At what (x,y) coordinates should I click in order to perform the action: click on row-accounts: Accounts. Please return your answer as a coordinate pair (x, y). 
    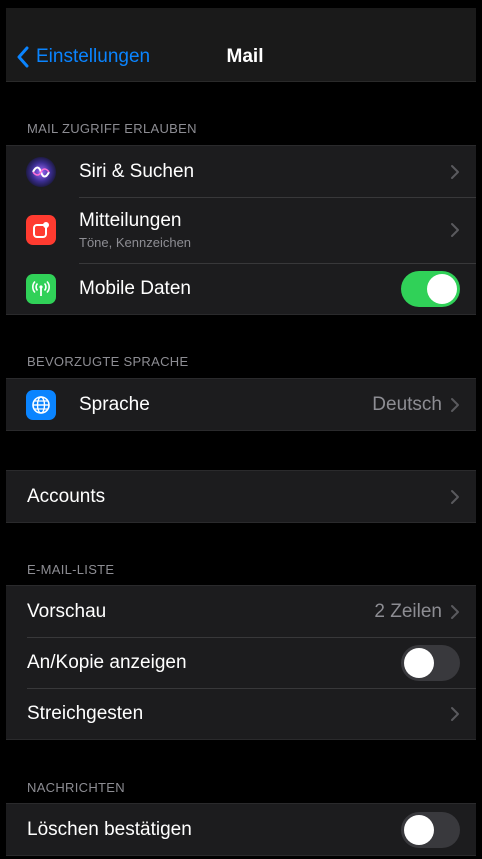
    Looking at the image, I should click on (241, 496).